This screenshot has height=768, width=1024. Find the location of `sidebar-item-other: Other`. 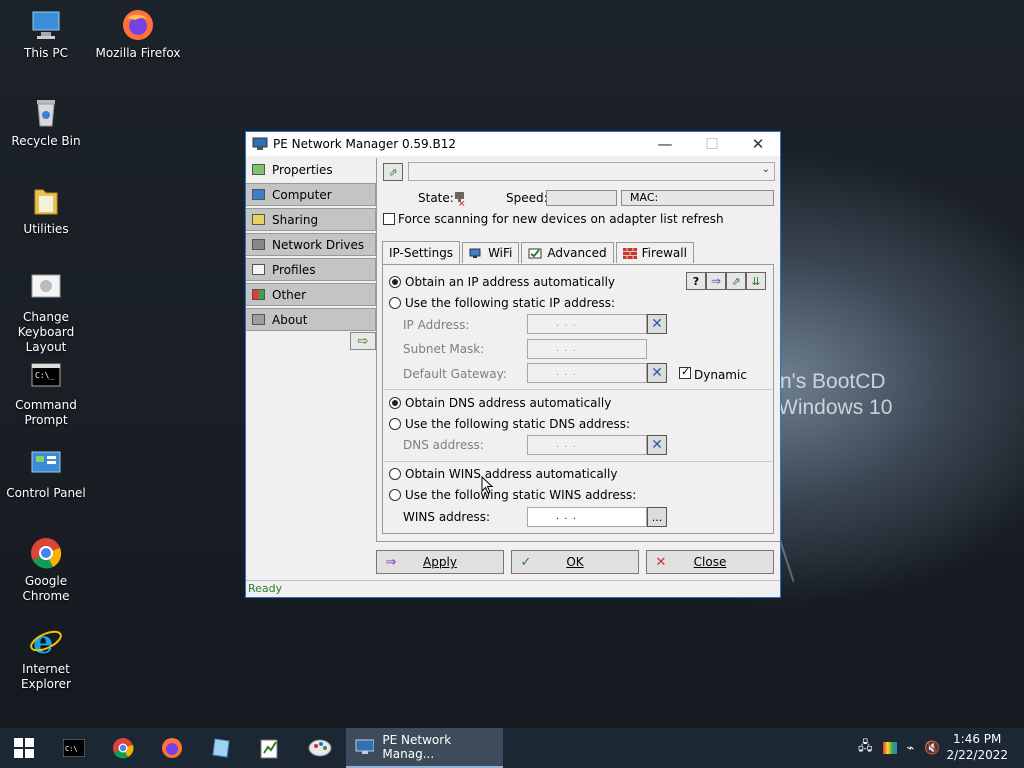

sidebar-item-other: Other is located at coordinates (311, 294).